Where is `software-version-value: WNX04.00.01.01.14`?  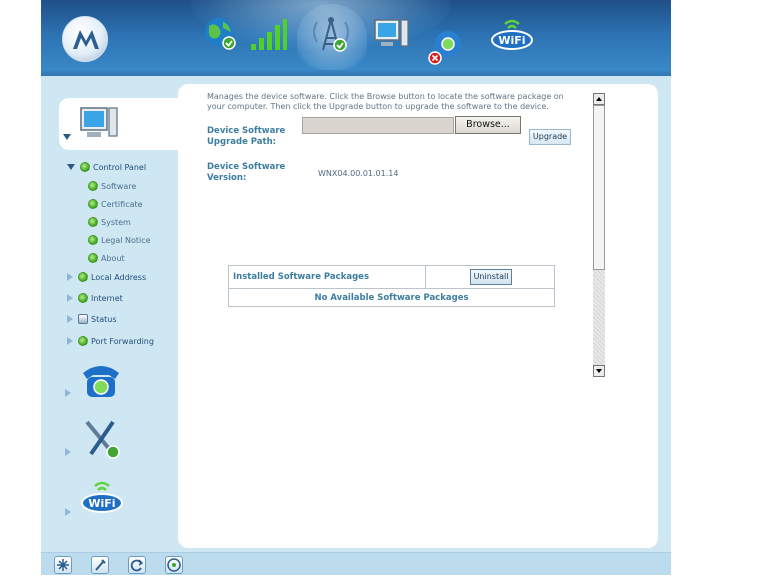 software-version-value: WNX04.00.01.01.14 is located at coordinates (358, 173).